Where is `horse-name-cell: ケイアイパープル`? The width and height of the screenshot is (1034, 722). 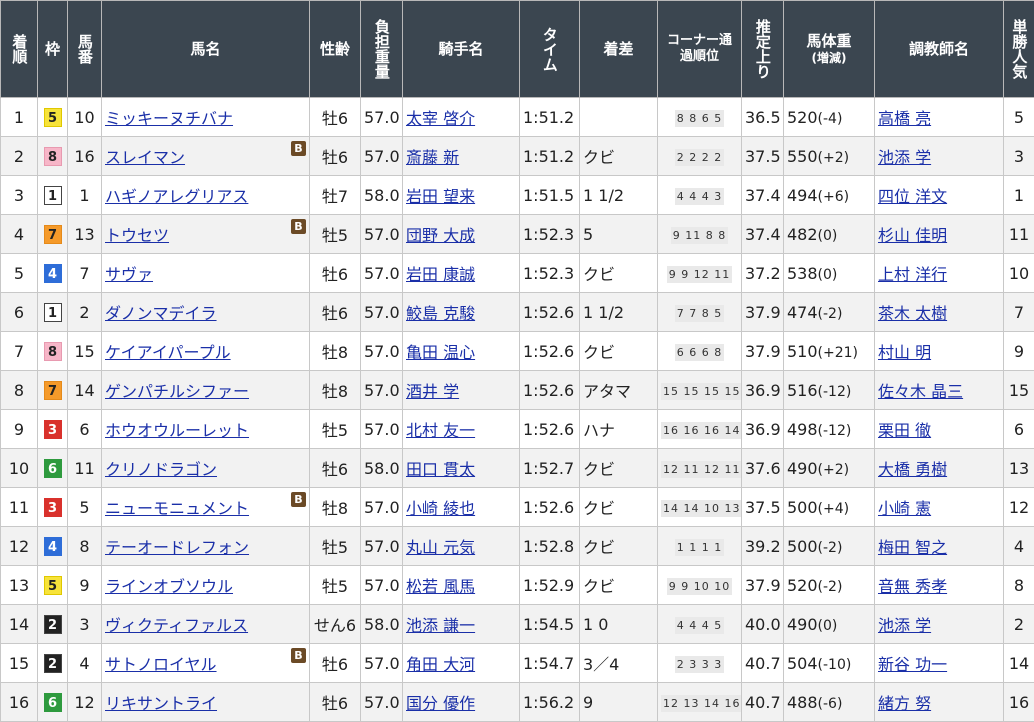 horse-name-cell: ケイアイパープル is located at coordinates (205, 351).